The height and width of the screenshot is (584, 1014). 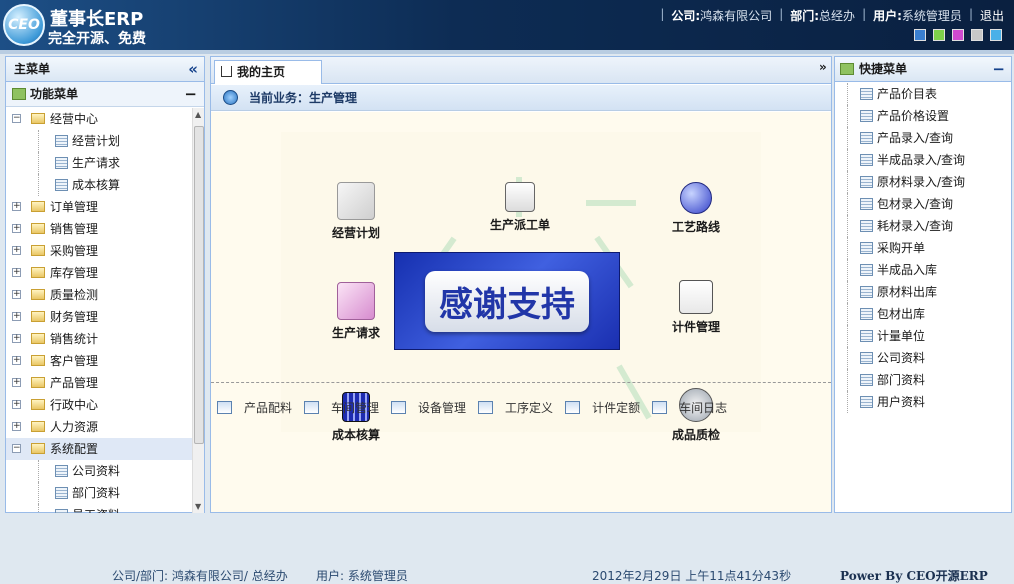 I want to click on main-menu-title: 主菜单, so click(x=32, y=69).